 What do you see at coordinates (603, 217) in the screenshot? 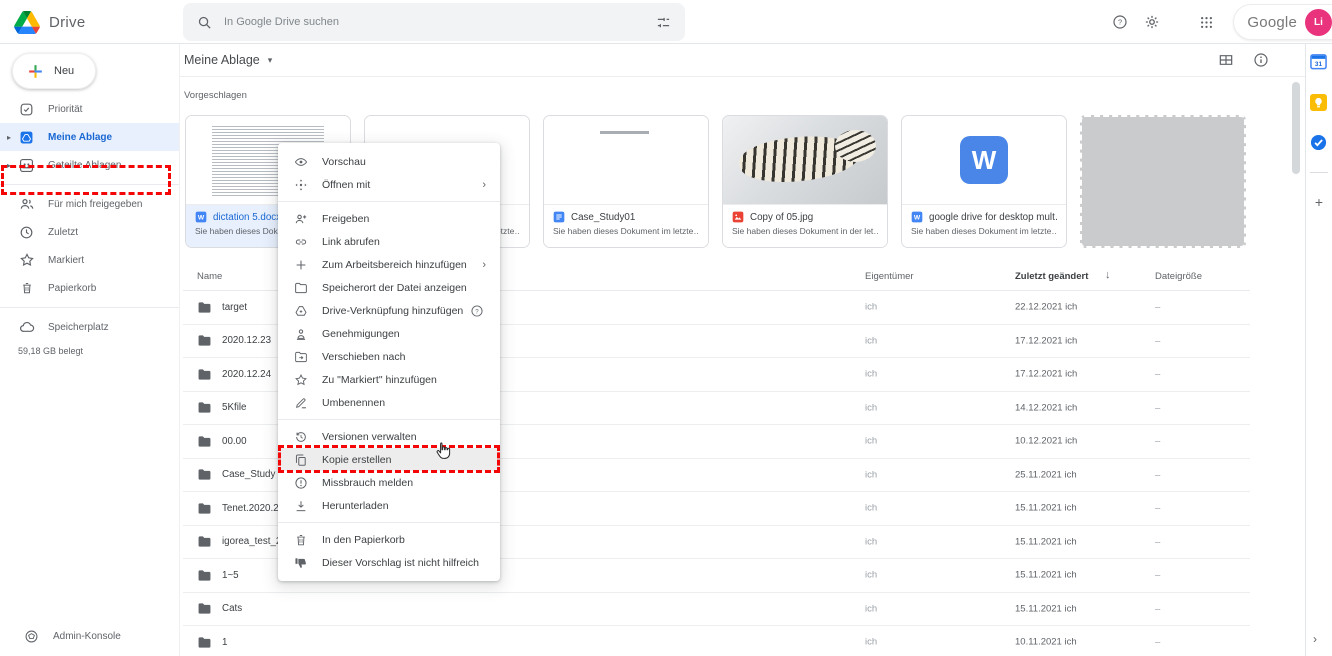
I see `card-file-name: Case_Study01` at bounding box center [603, 217].